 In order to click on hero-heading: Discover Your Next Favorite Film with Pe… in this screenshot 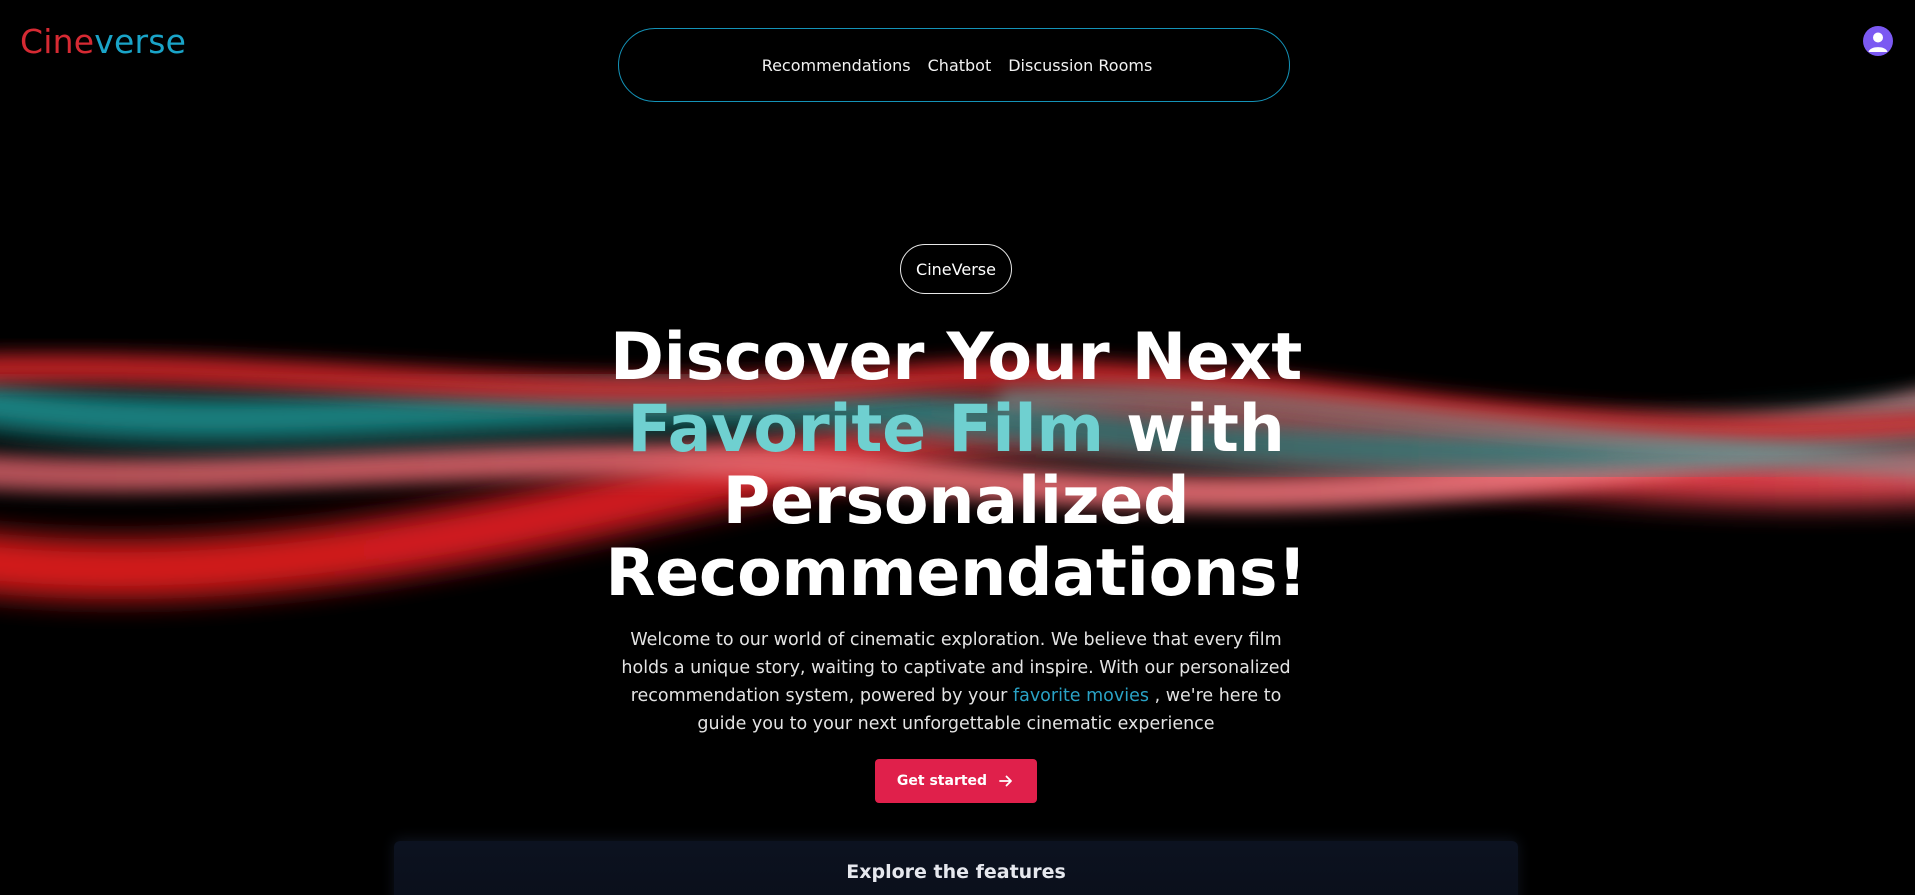, I will do `click(956, 466)`.